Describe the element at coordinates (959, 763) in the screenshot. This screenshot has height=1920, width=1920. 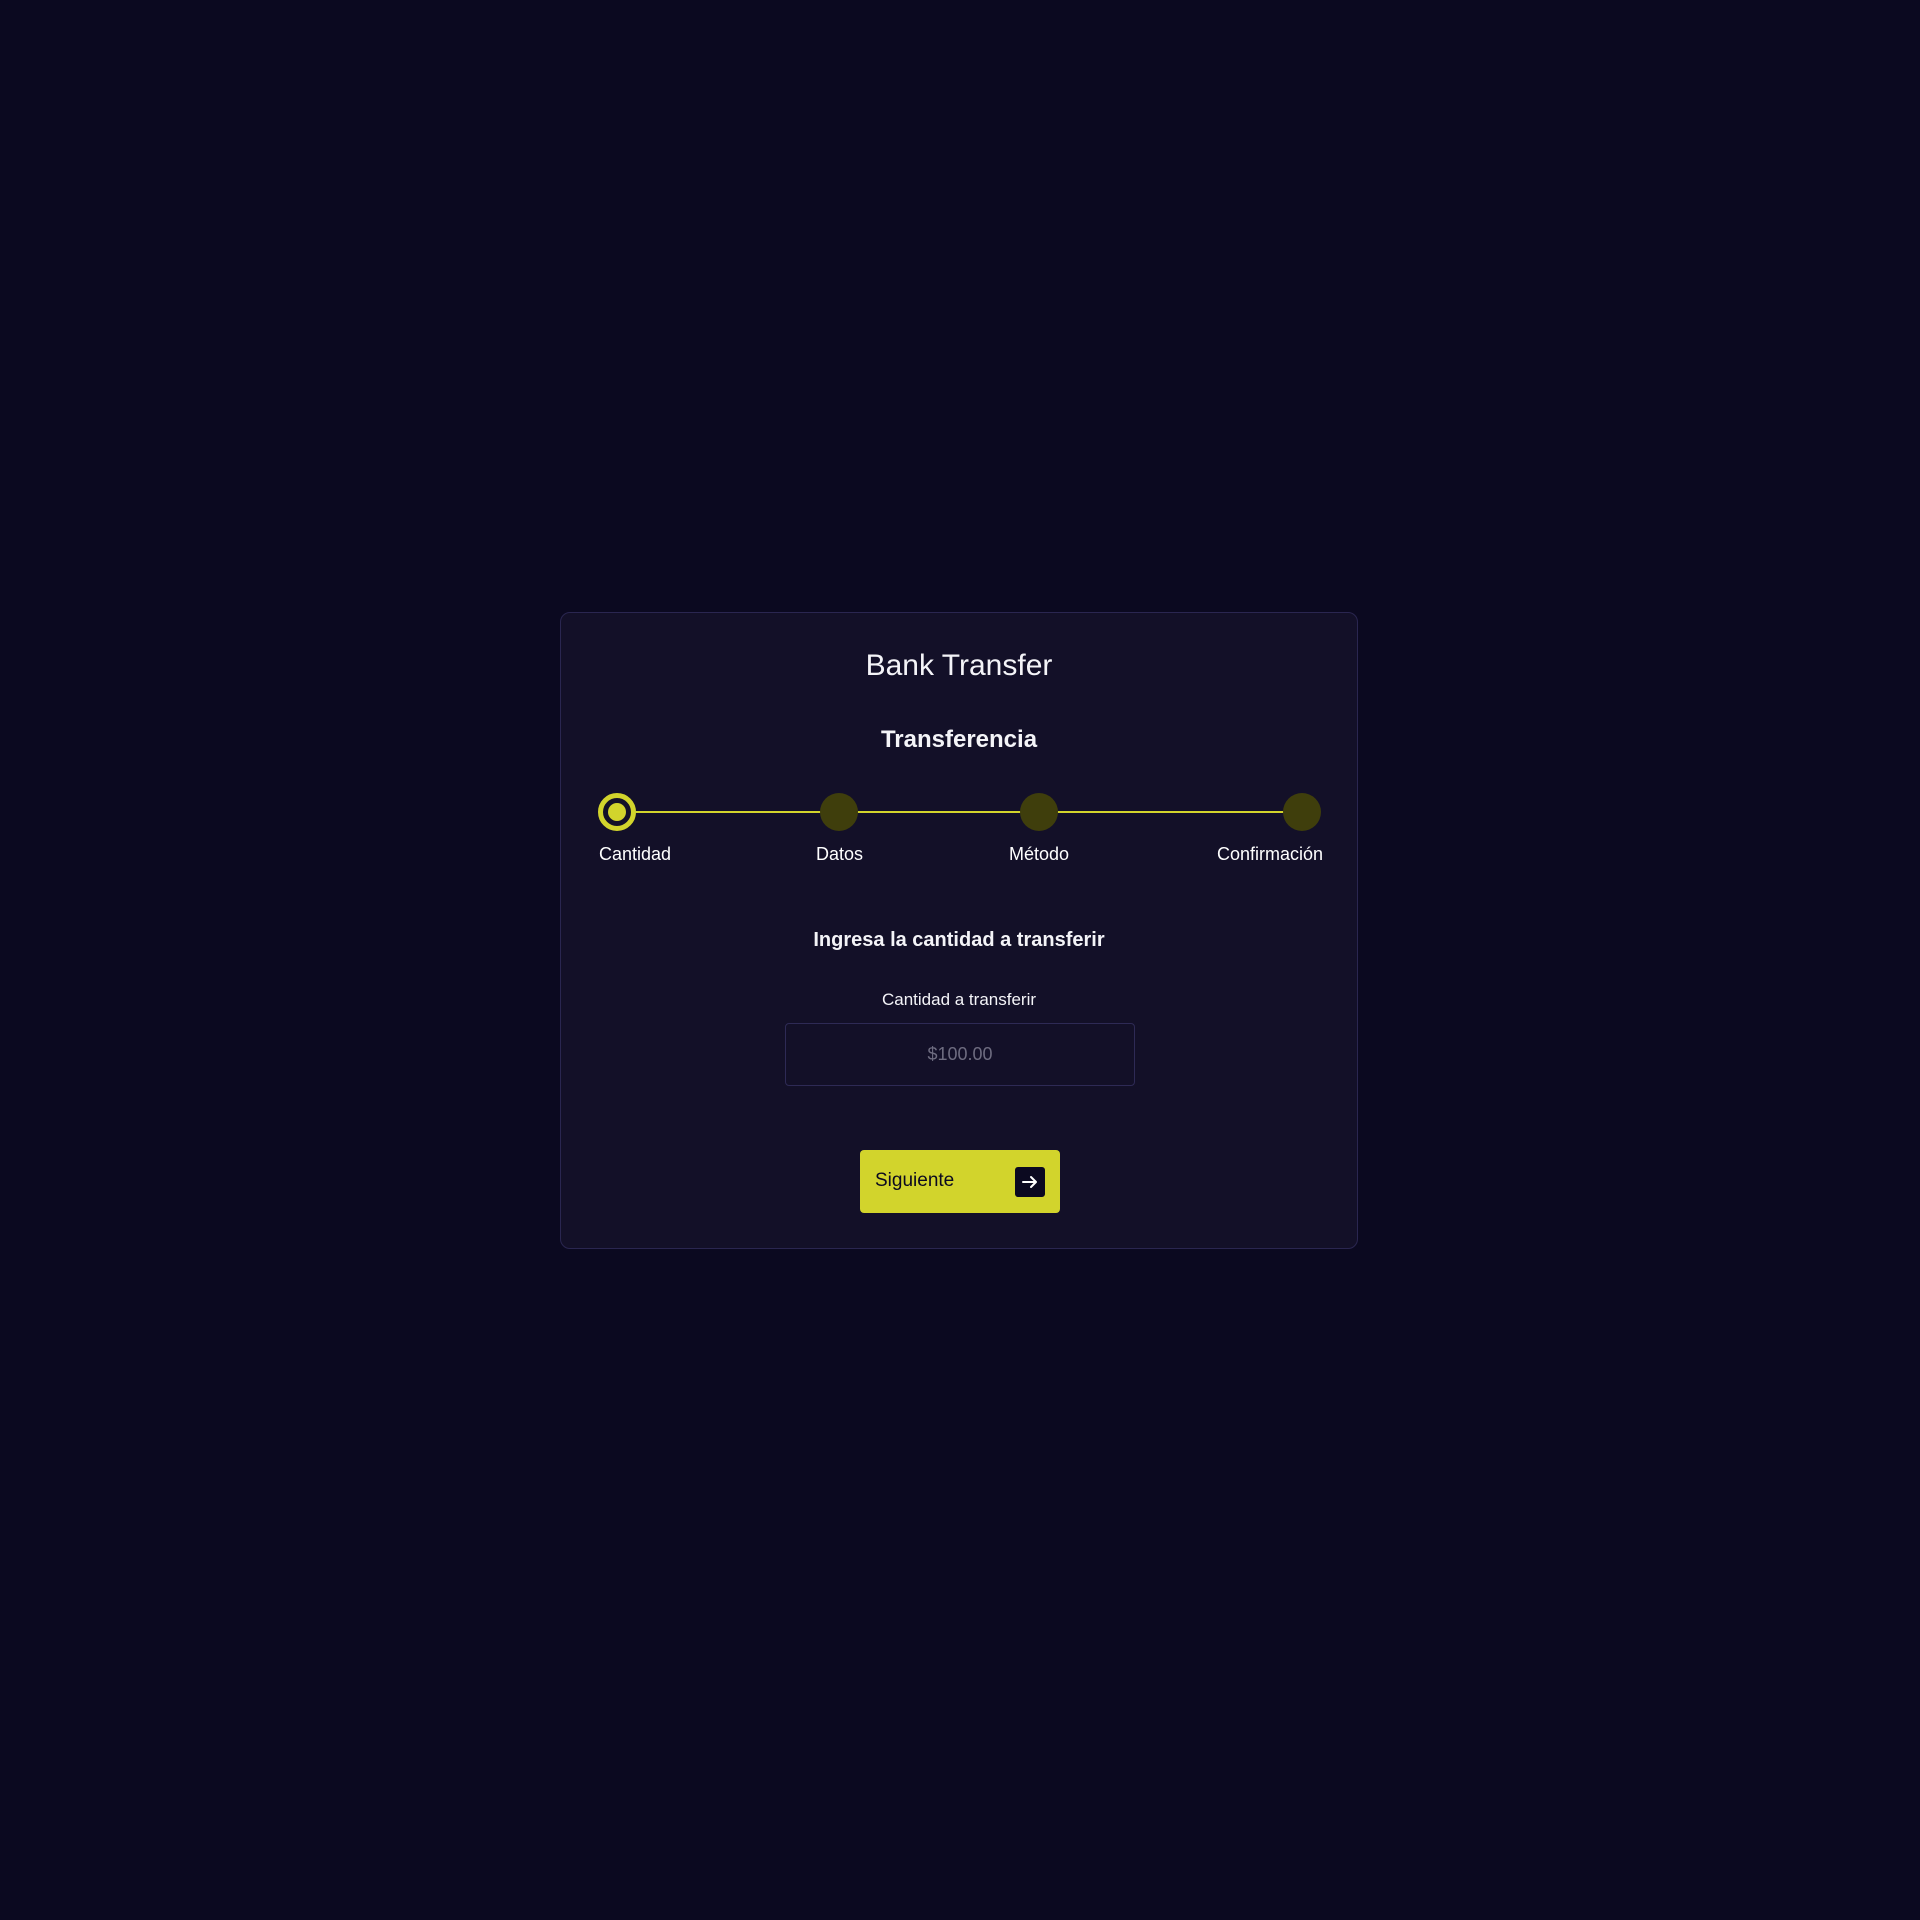
I see `progress-stepper: Cantidad Datos Método Confirmación` at that location.